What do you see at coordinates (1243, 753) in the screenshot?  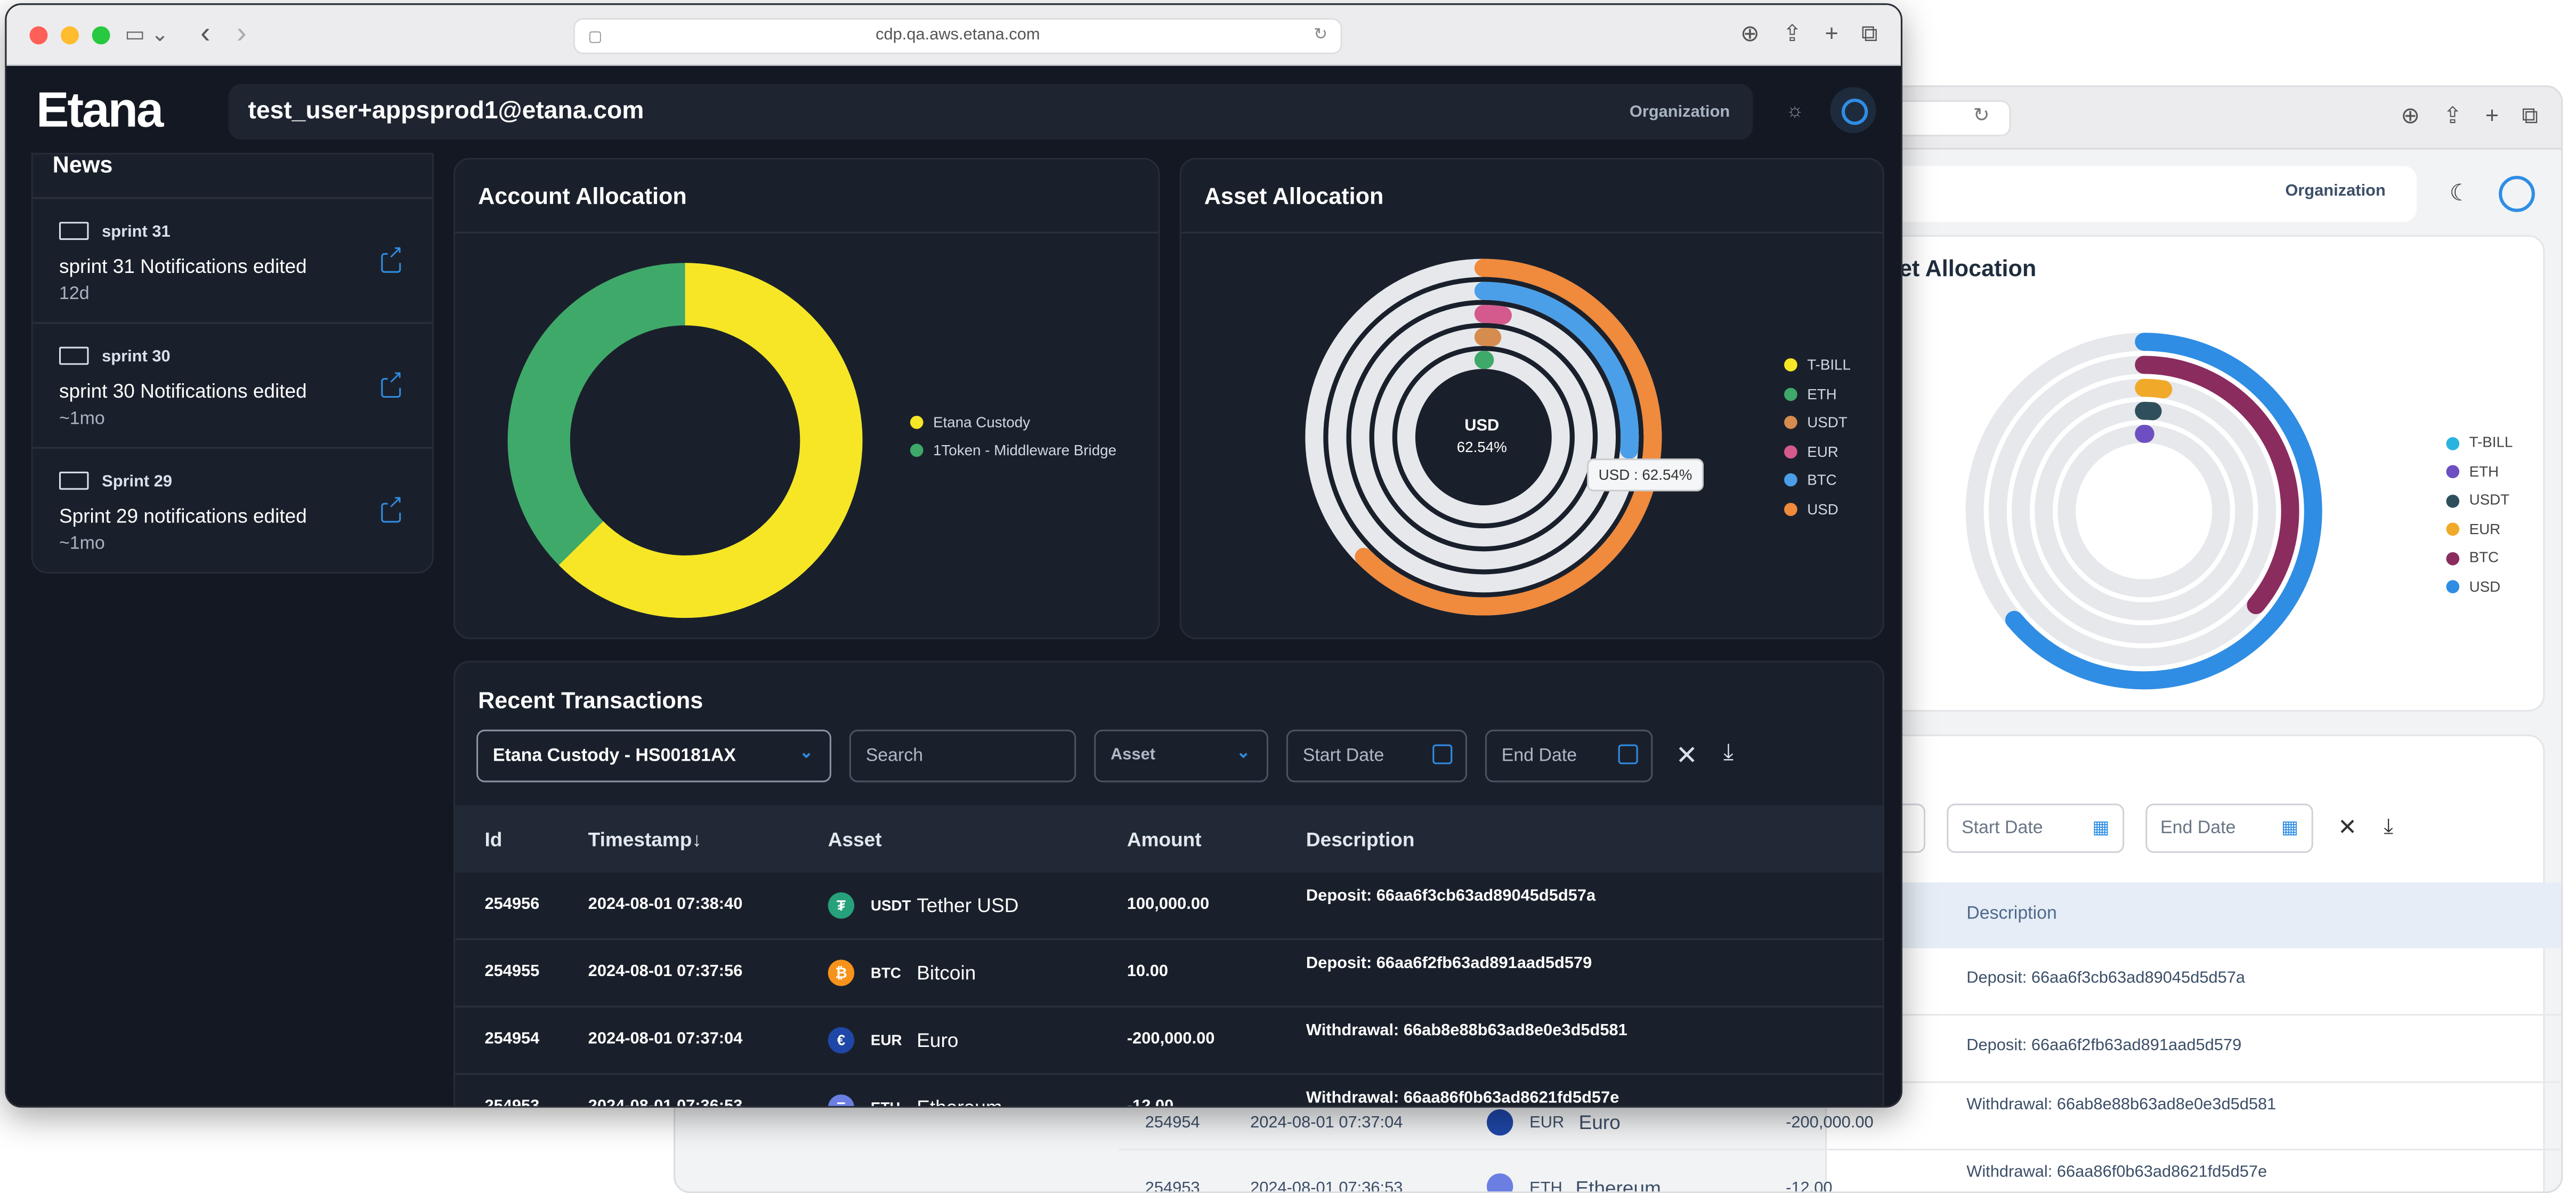 I see `chevron-down-icon: ⌄` at bounding box center [1243, 753].